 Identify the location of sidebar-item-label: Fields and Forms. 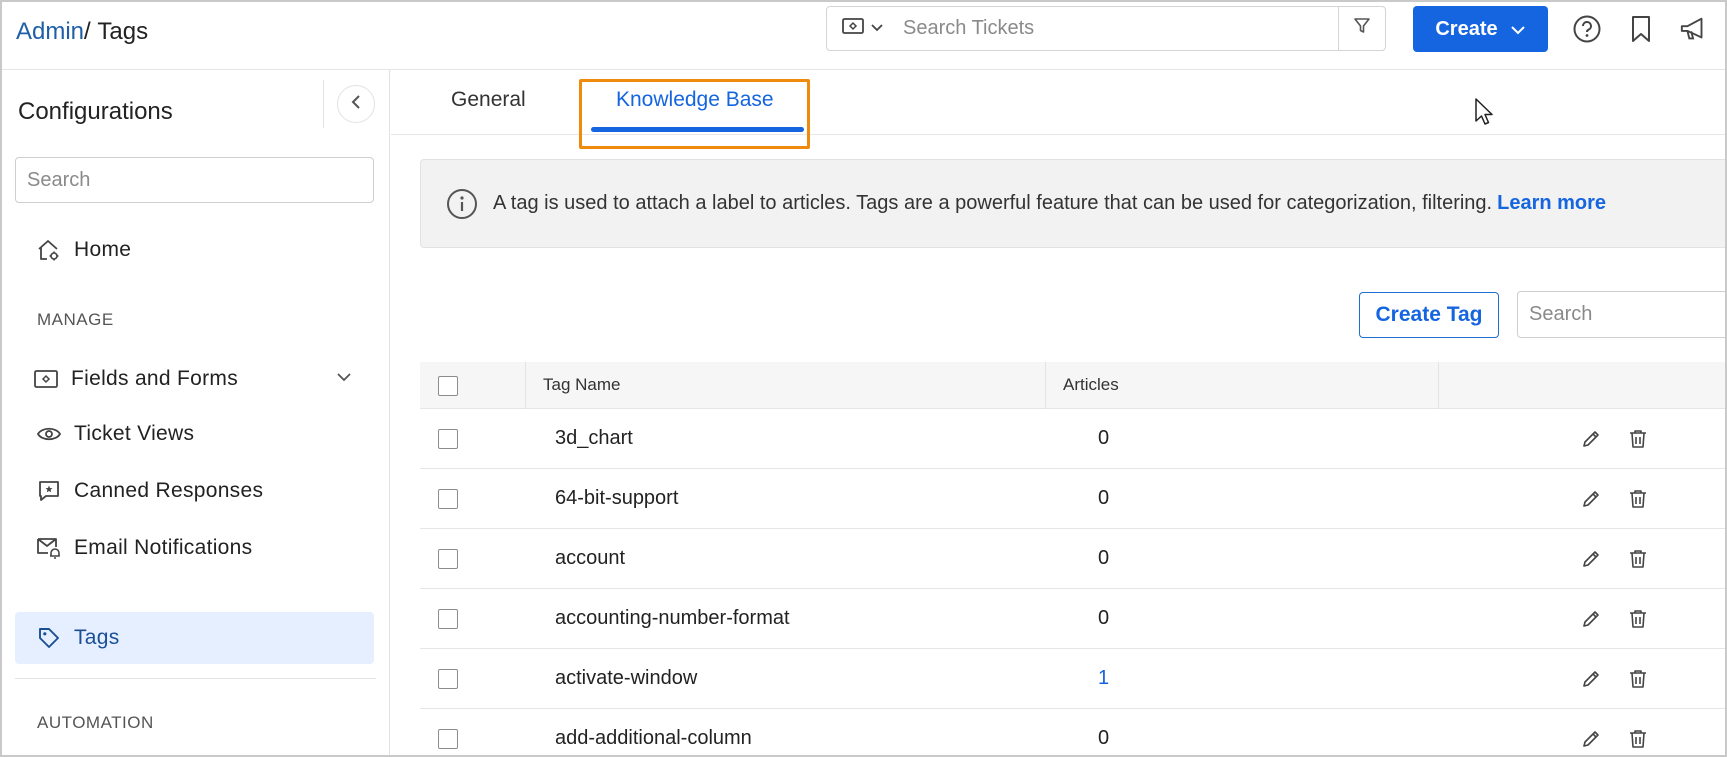
(155, 378).